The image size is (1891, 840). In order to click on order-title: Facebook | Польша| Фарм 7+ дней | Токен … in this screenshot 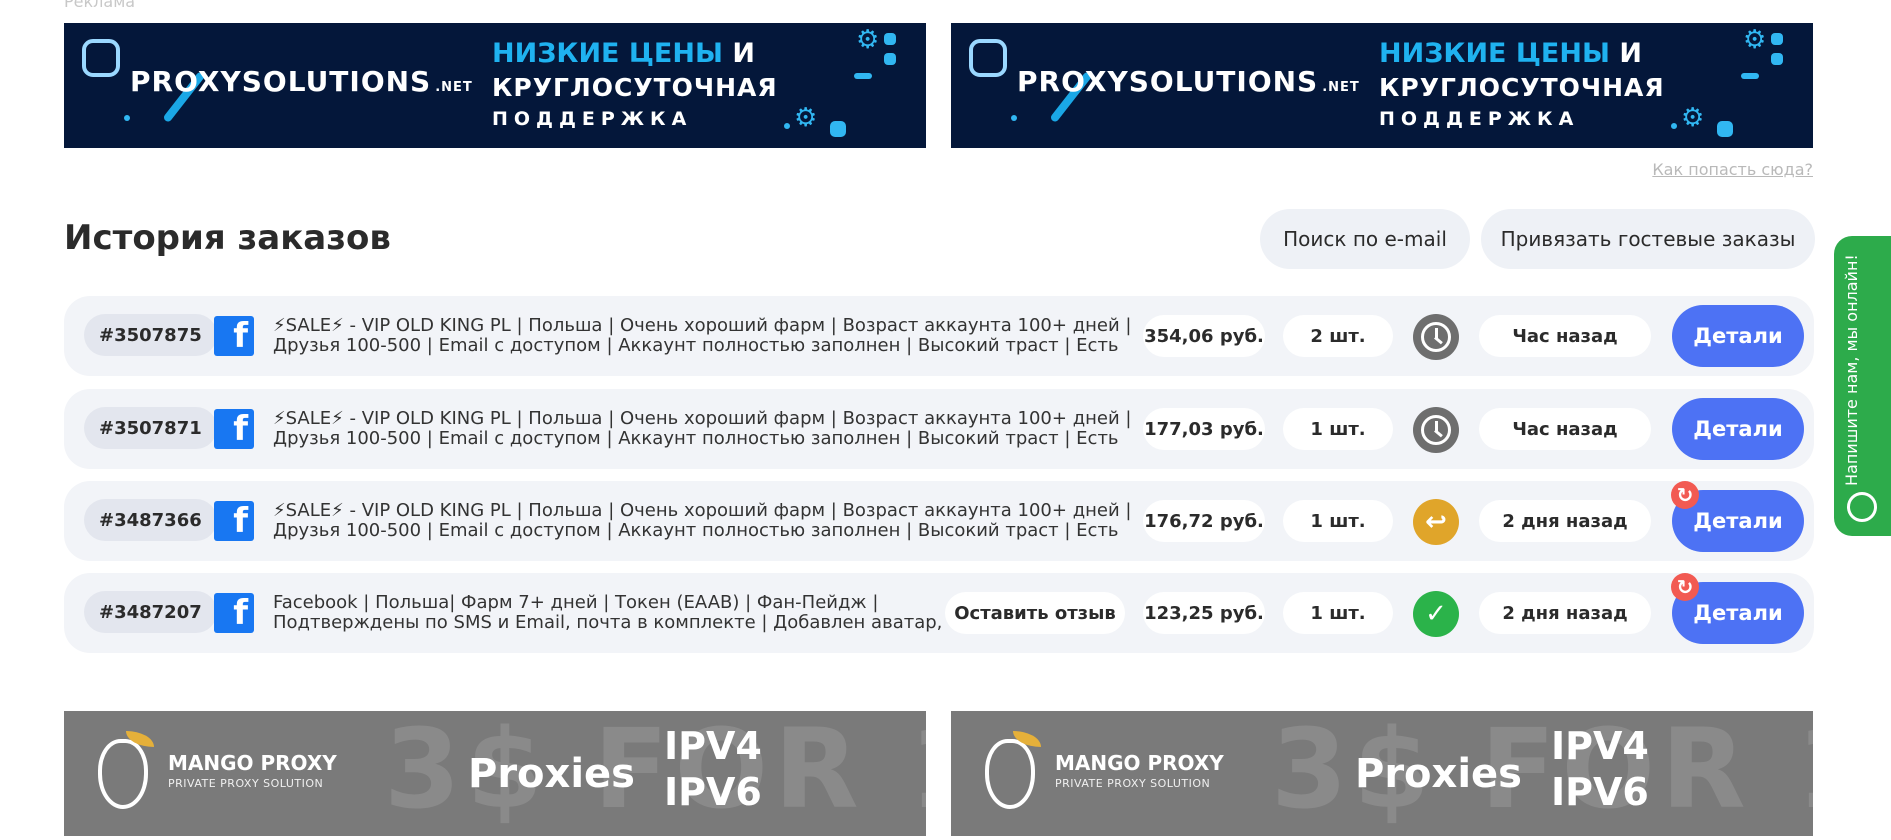, I will do `click(613, 613)`.